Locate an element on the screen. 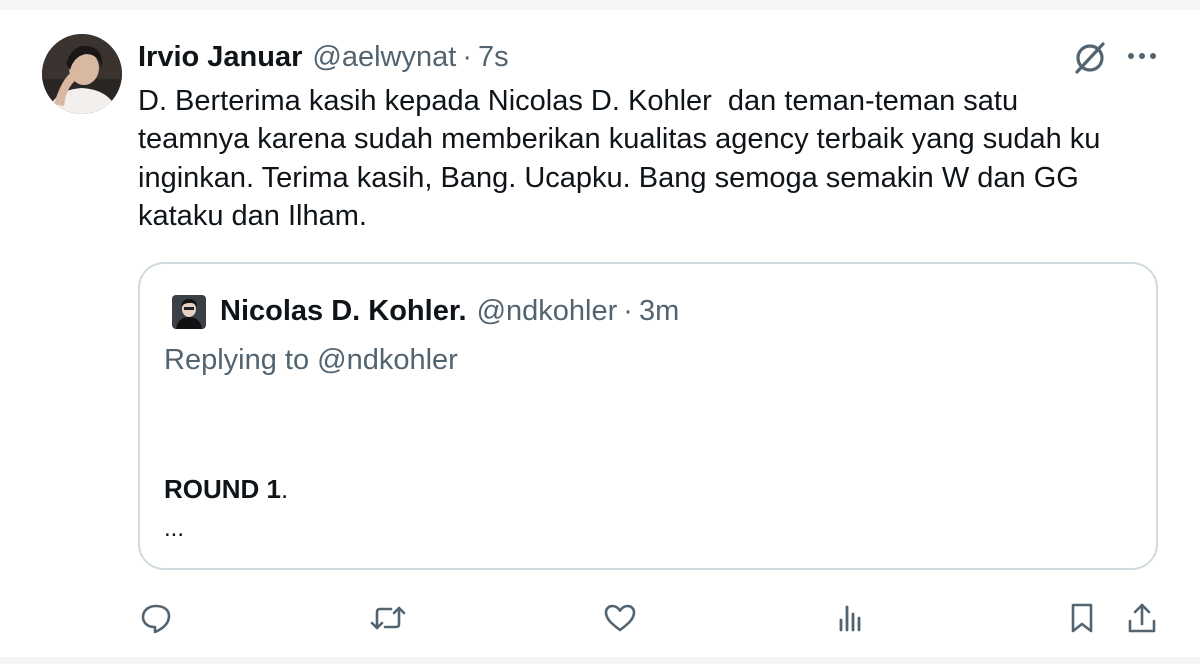 The height and width of the screenshot is (664, 1200). views-button is located at coordinates (850, 618).